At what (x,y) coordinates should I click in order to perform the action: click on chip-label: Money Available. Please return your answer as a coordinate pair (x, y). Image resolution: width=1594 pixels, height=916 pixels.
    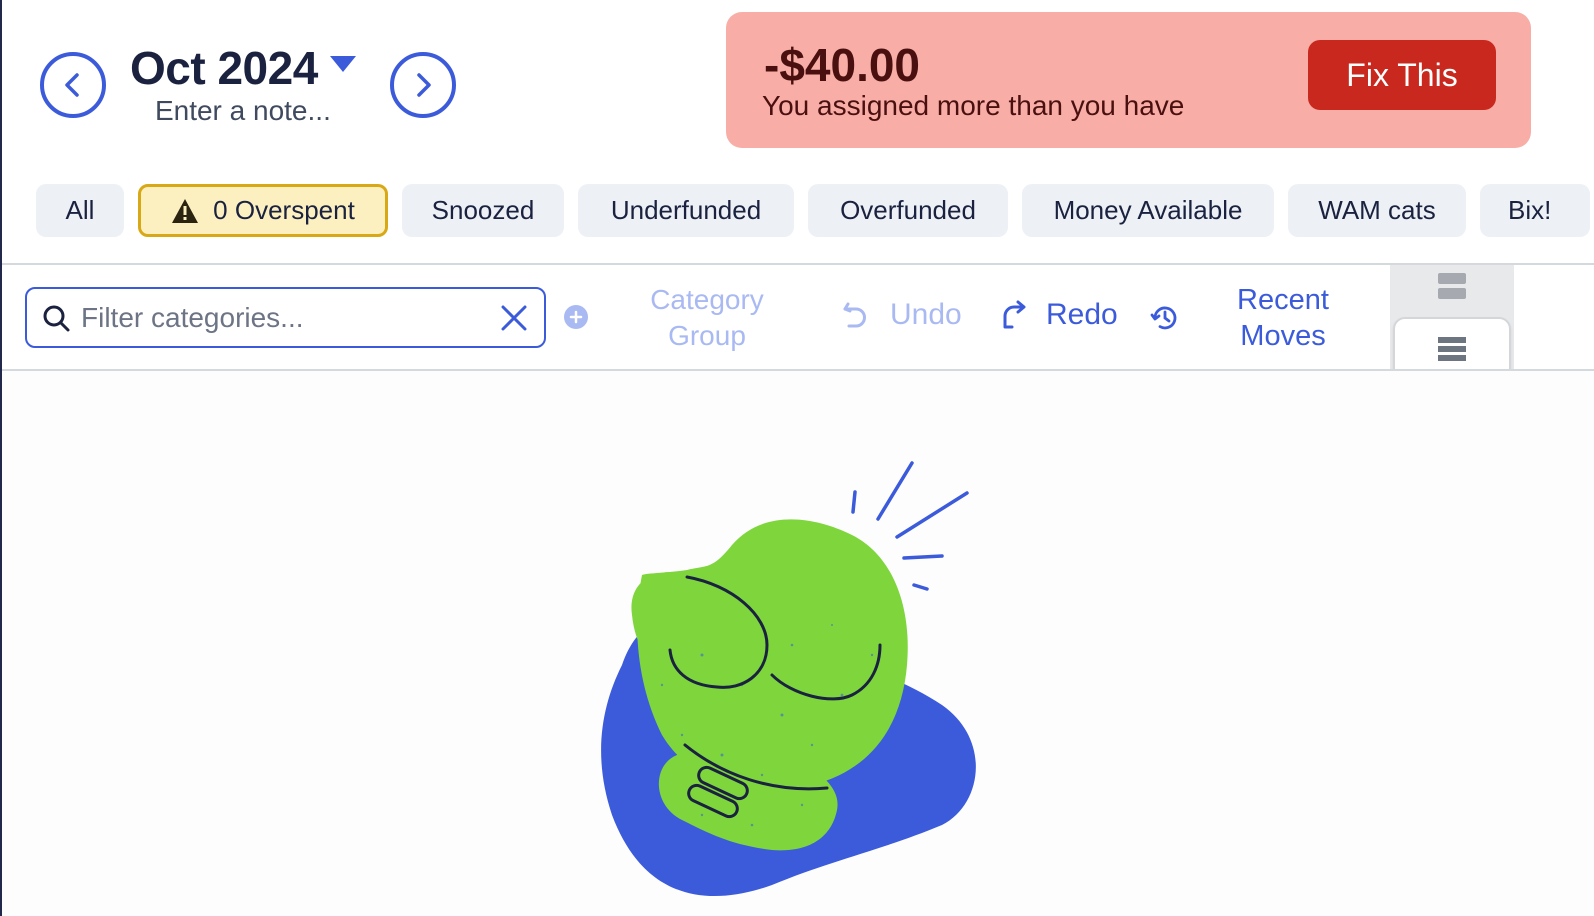
    Looking at the image, I should click on (1148, 210).